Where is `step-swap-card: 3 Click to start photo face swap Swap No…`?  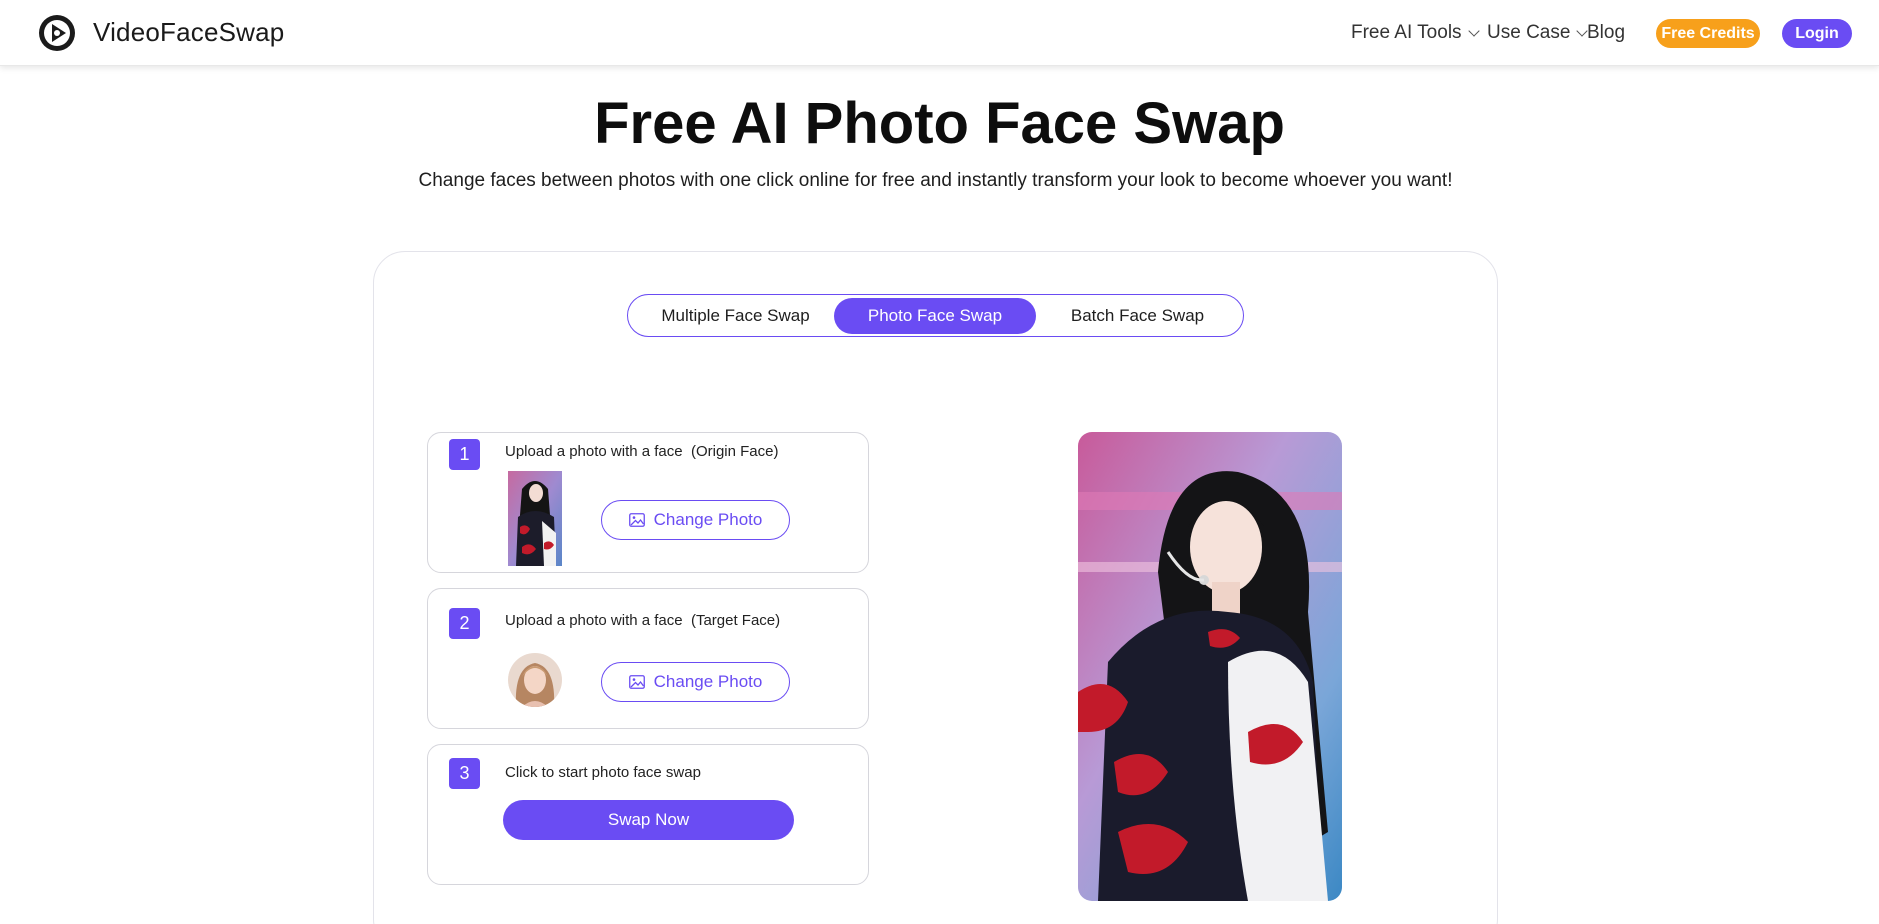
step-swap-card: 3 Click to start photo face swap Swap No… is located at coordinates (648, 814).